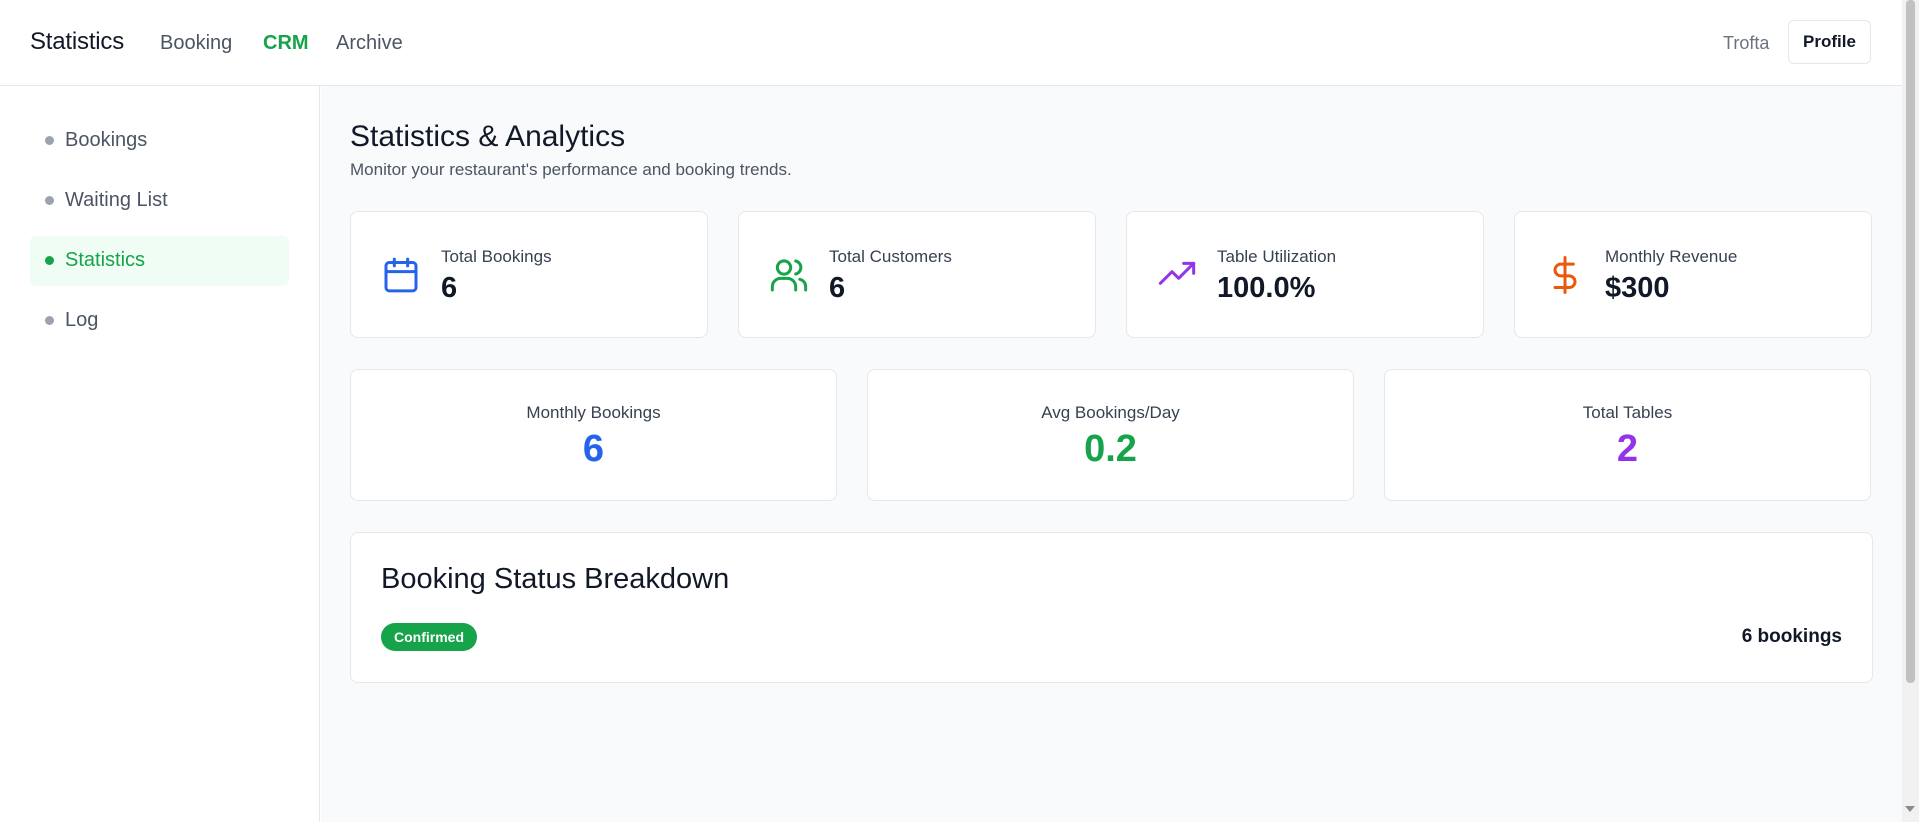  I want to click on users-icon, so click(789, 275).